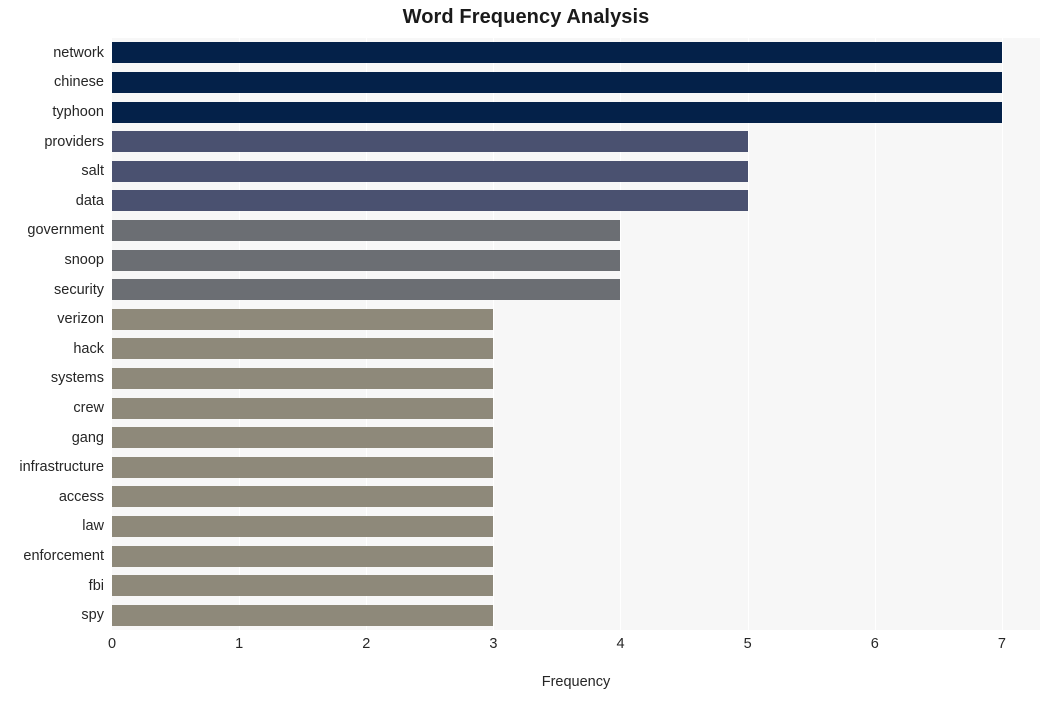 This screenshot has width=1052, height=701. Describe the element at coordinates (78, 112) in the screenshot. I see `y-axis-label-typhoon: typhoon` at that location.